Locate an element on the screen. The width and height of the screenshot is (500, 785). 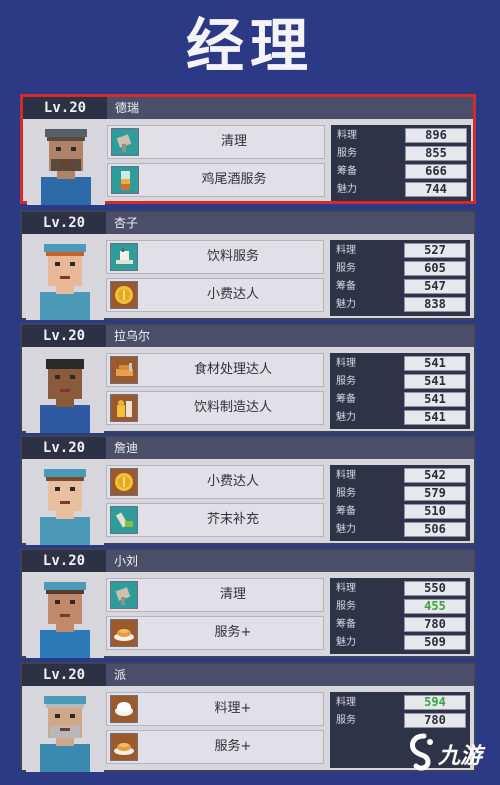
skill-slot: 芥末补充 is located at coordinates (215, 520).